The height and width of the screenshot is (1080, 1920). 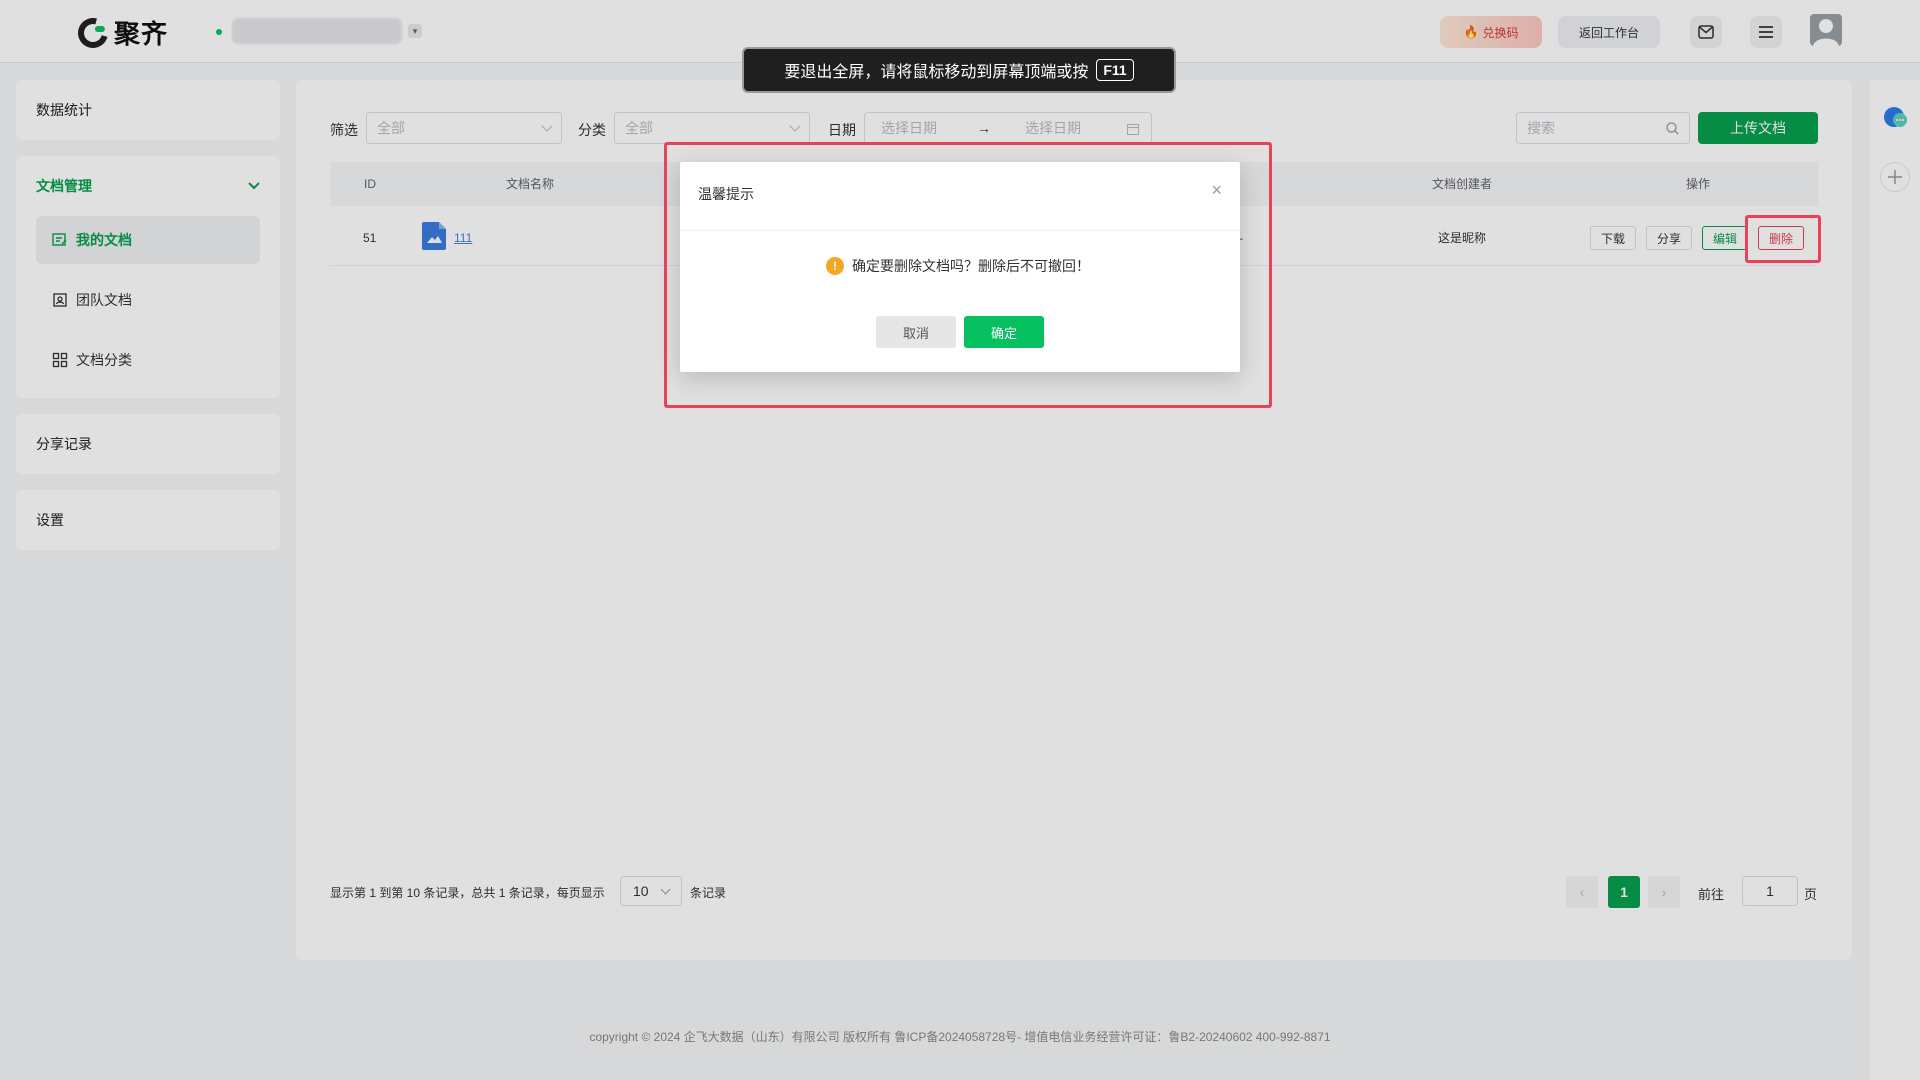 What do you see at coordinates (936, 72) in the screenshot?
I see `fullscreen-toast-text: 要退出全屏，请将鼠标移动到屏幕顶端或按` at bounding box center [936, 72].